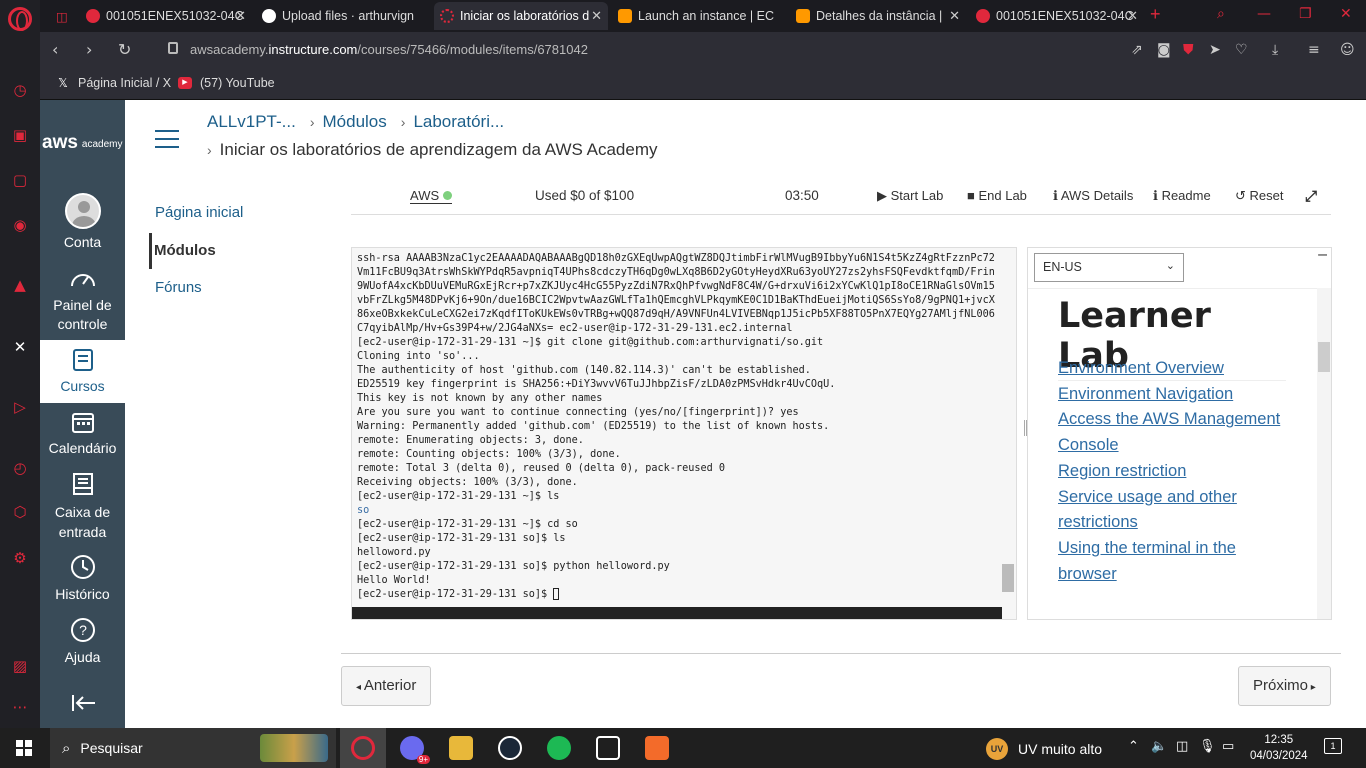 The image size is (1366, 768). Describe the element at coordinates (193, 748) in the screenshot. I see `taskbar-search: ⌕ Pesquisar` at that location.